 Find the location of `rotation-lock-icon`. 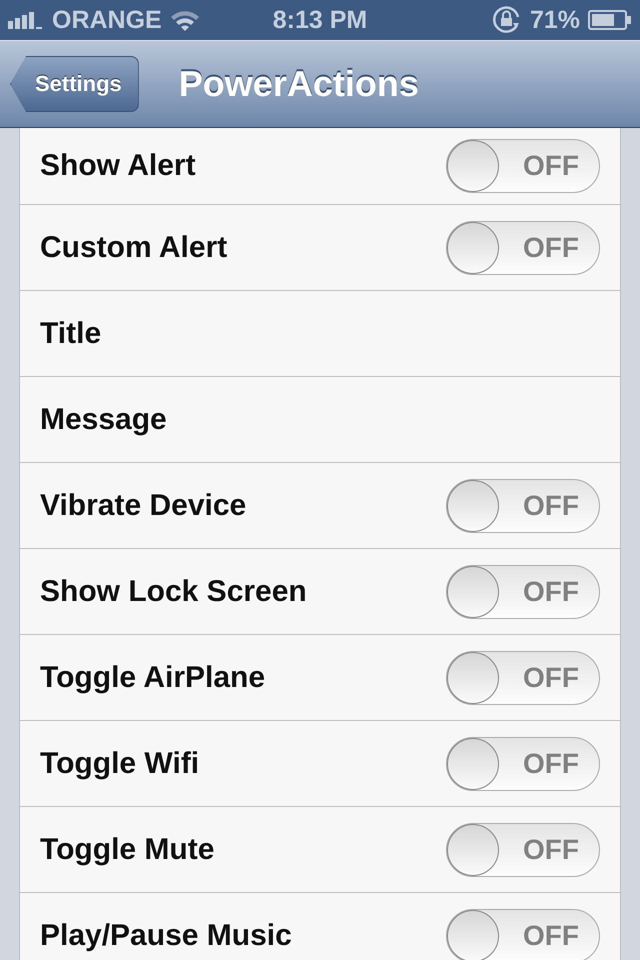

rotation-lock-icon is located at coordinates (507, 20).